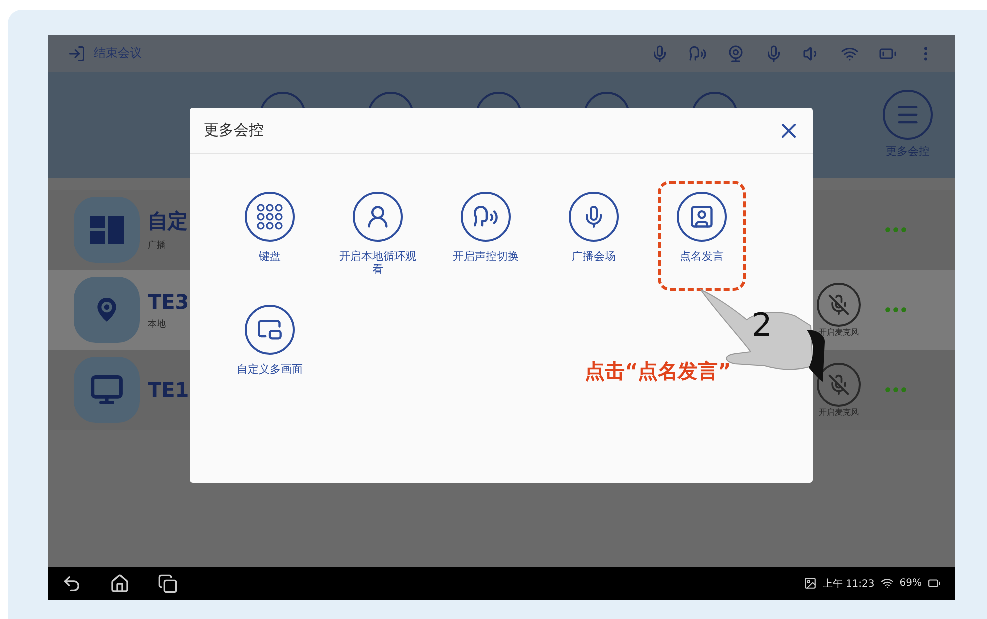 Image resolution: width=987 pixels, height=619 pixels. What do you see at coordinates (270, 236) in the screenshot?
I see `control-option: 键盘` at bounding box center [270, 236].